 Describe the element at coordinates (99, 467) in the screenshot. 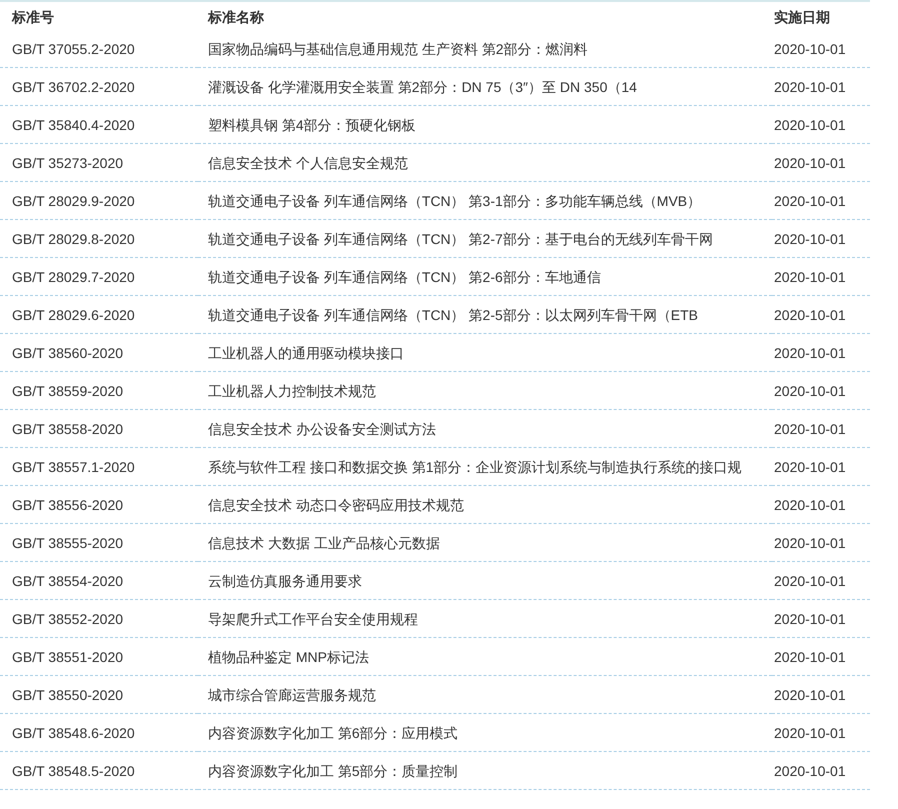

I see `standard-number-cell: GB/T 38557.1-2020` at that location.